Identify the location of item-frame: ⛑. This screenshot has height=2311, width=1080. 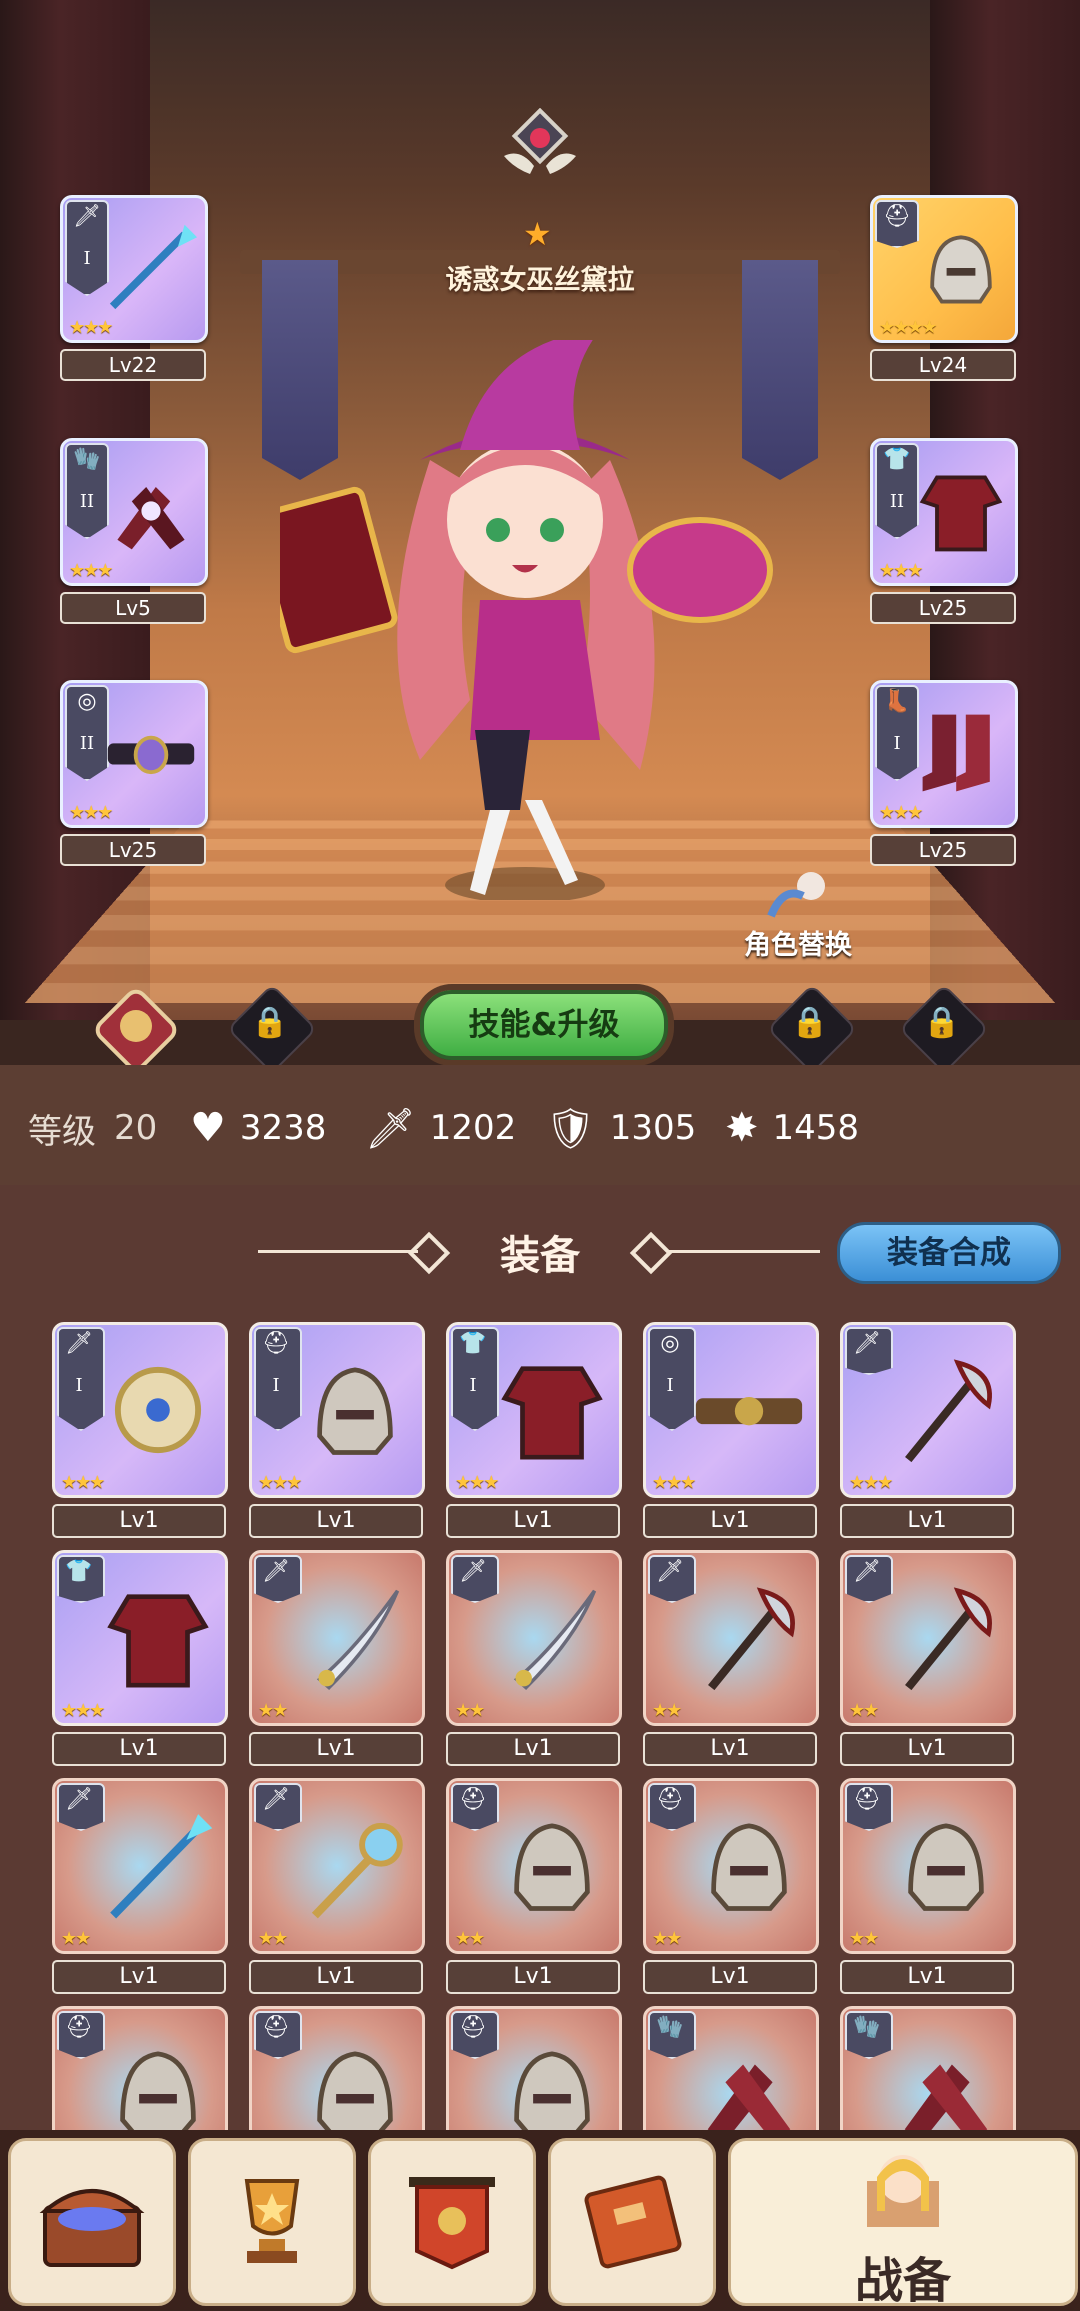
(534, 2073).